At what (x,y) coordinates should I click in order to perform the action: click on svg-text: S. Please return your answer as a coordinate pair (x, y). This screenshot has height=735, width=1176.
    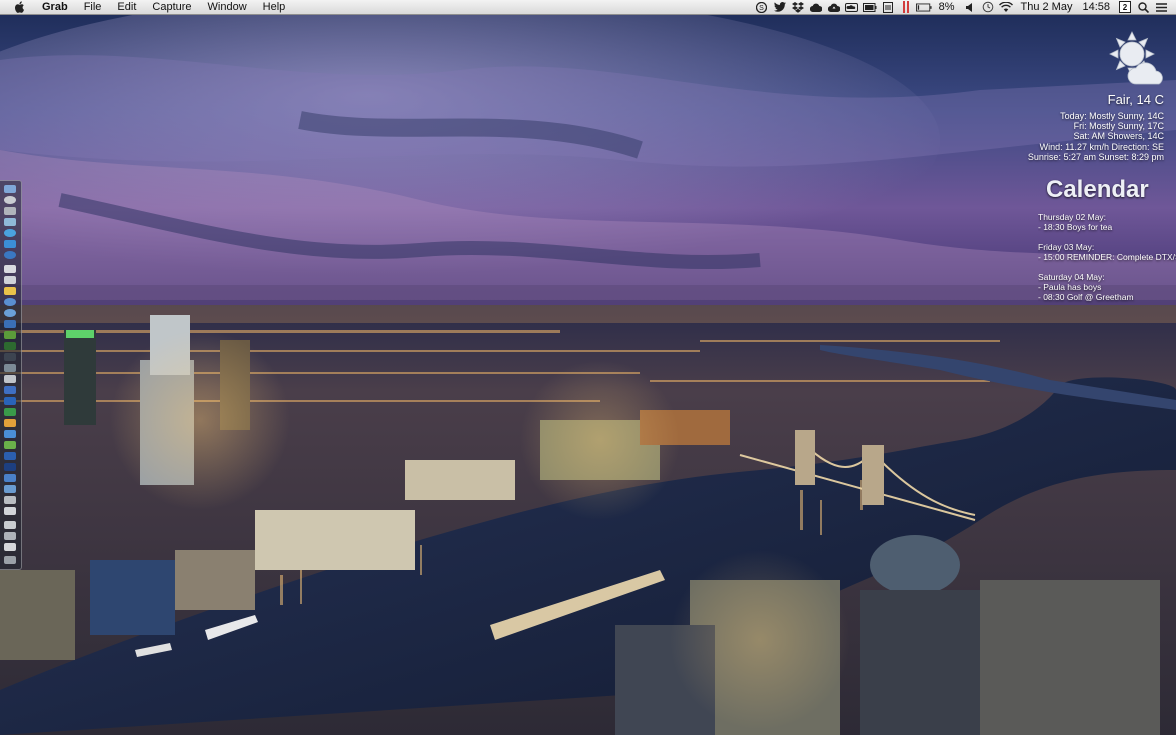
    Looking at the image, I should click on (761, 8).